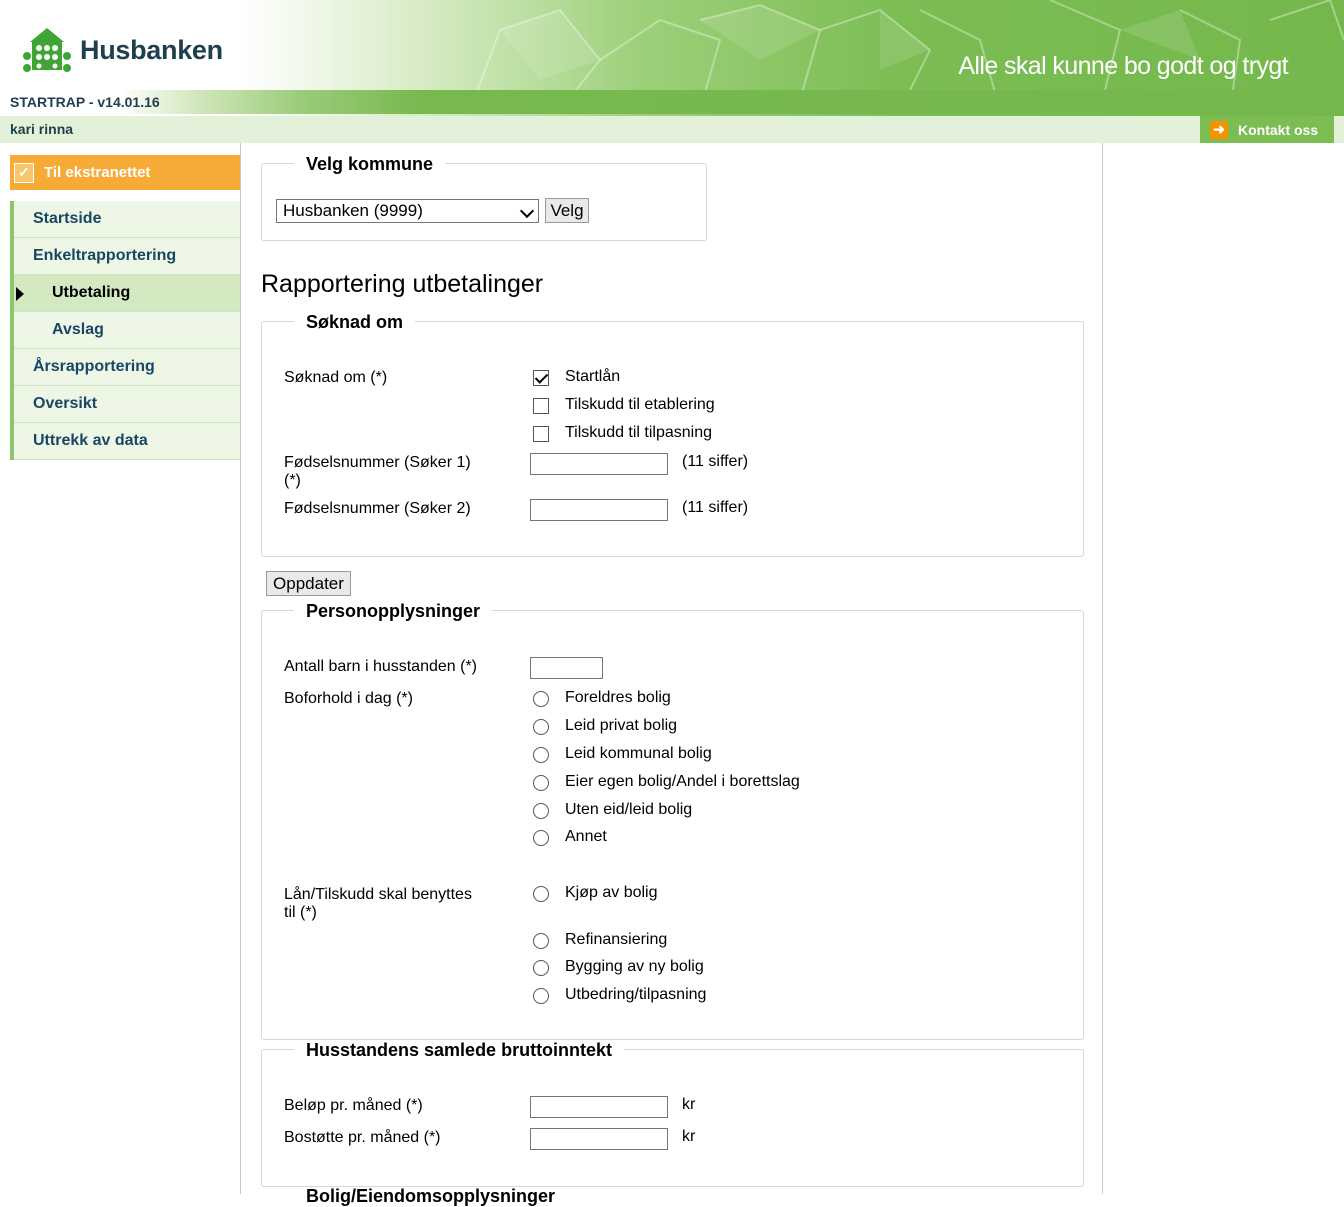 Image resolution: width=1344 pixels, height=1207 pixels. What do you see at coordinates (672, 102) in the screenshot?
I see `version-bar: STARTRAP - v14.01.16` at bounding box center [672, 102].